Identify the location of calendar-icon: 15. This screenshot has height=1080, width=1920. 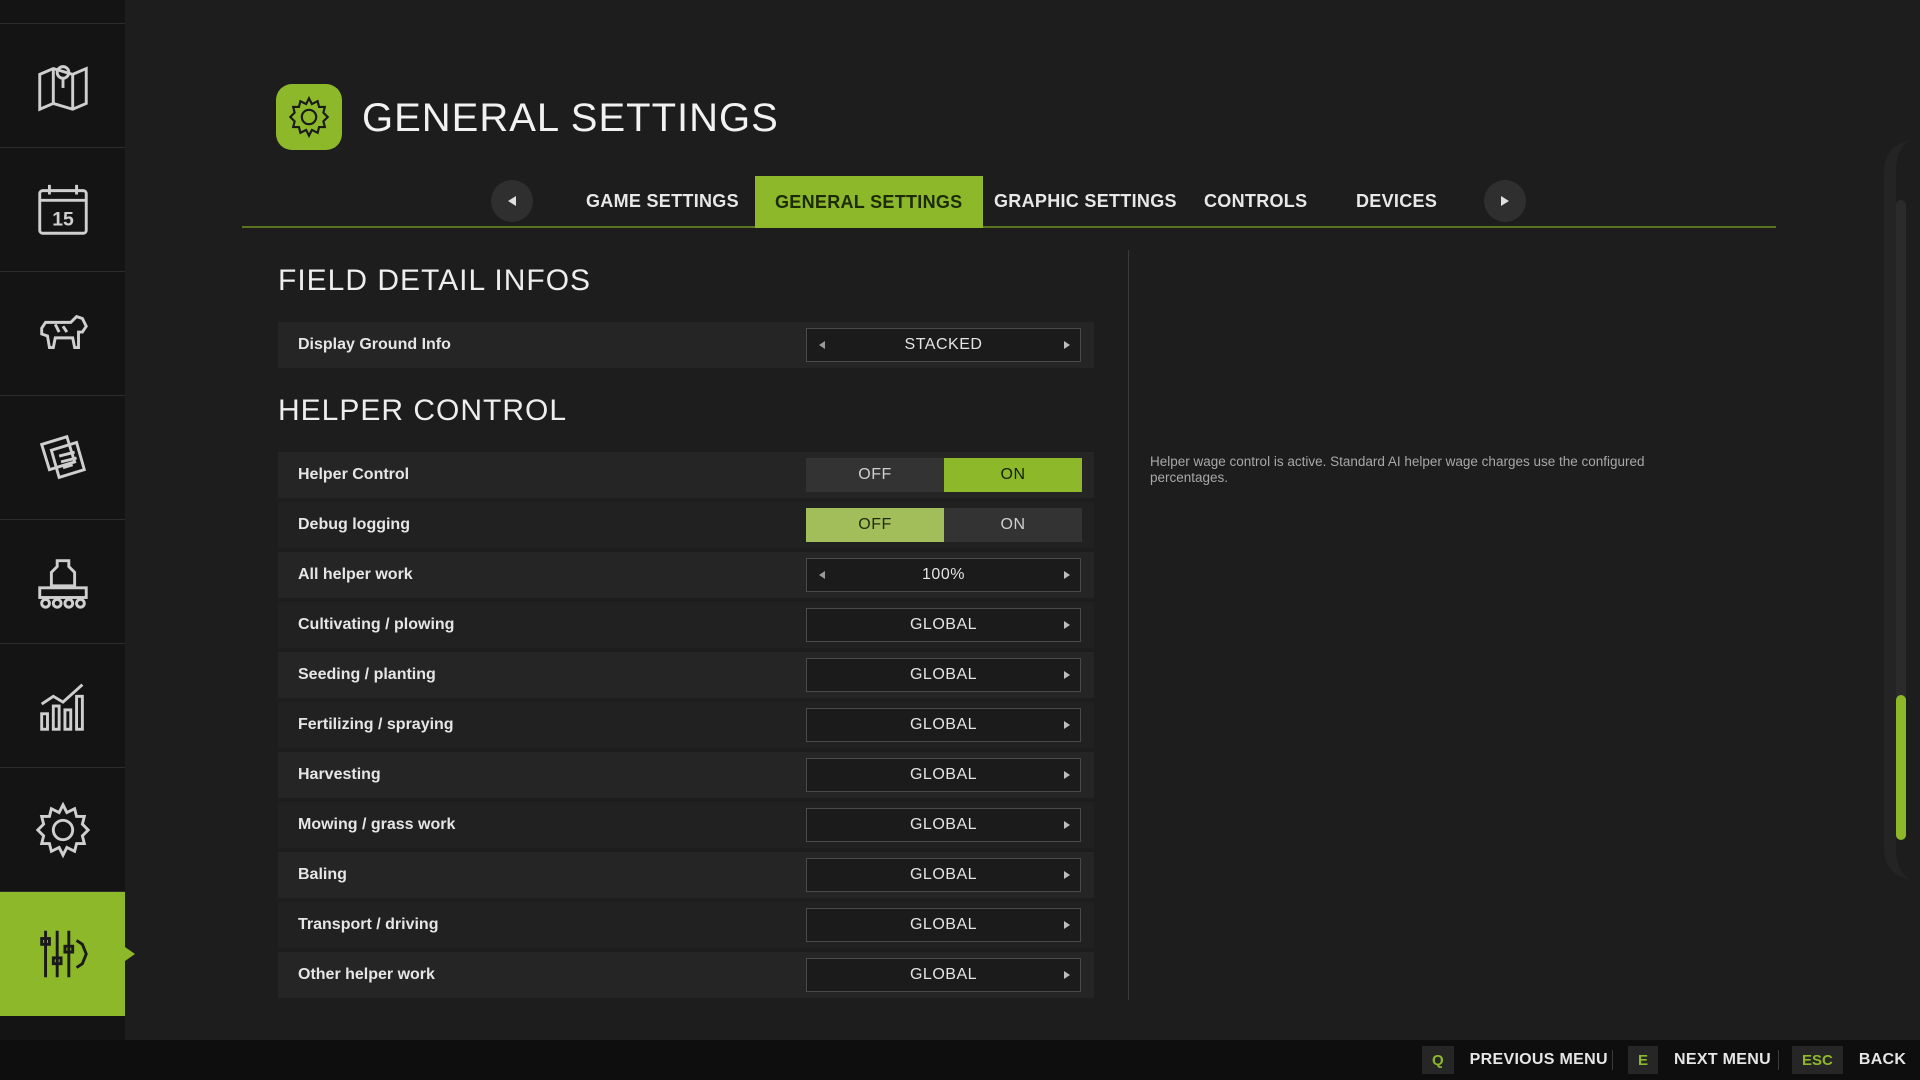
(62, 209).